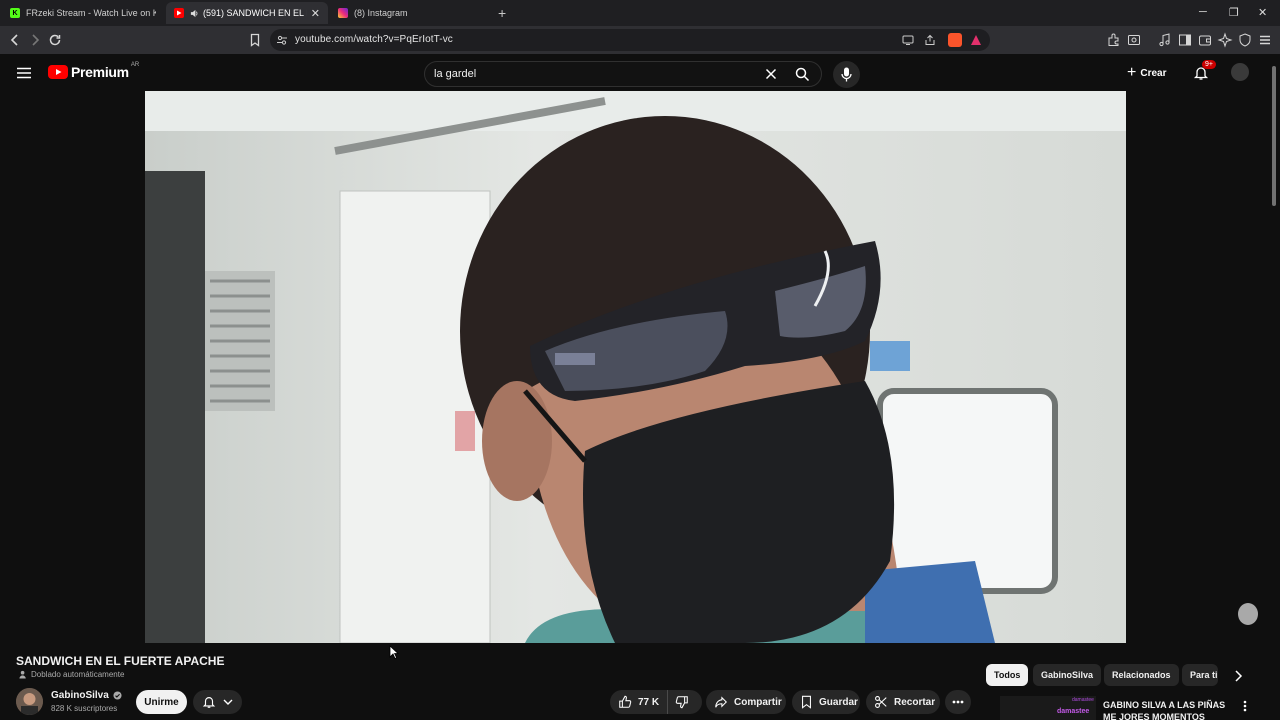 The image size is (1280, 720). I want to click on recommendation-menu-icon, so click(1245, 706).